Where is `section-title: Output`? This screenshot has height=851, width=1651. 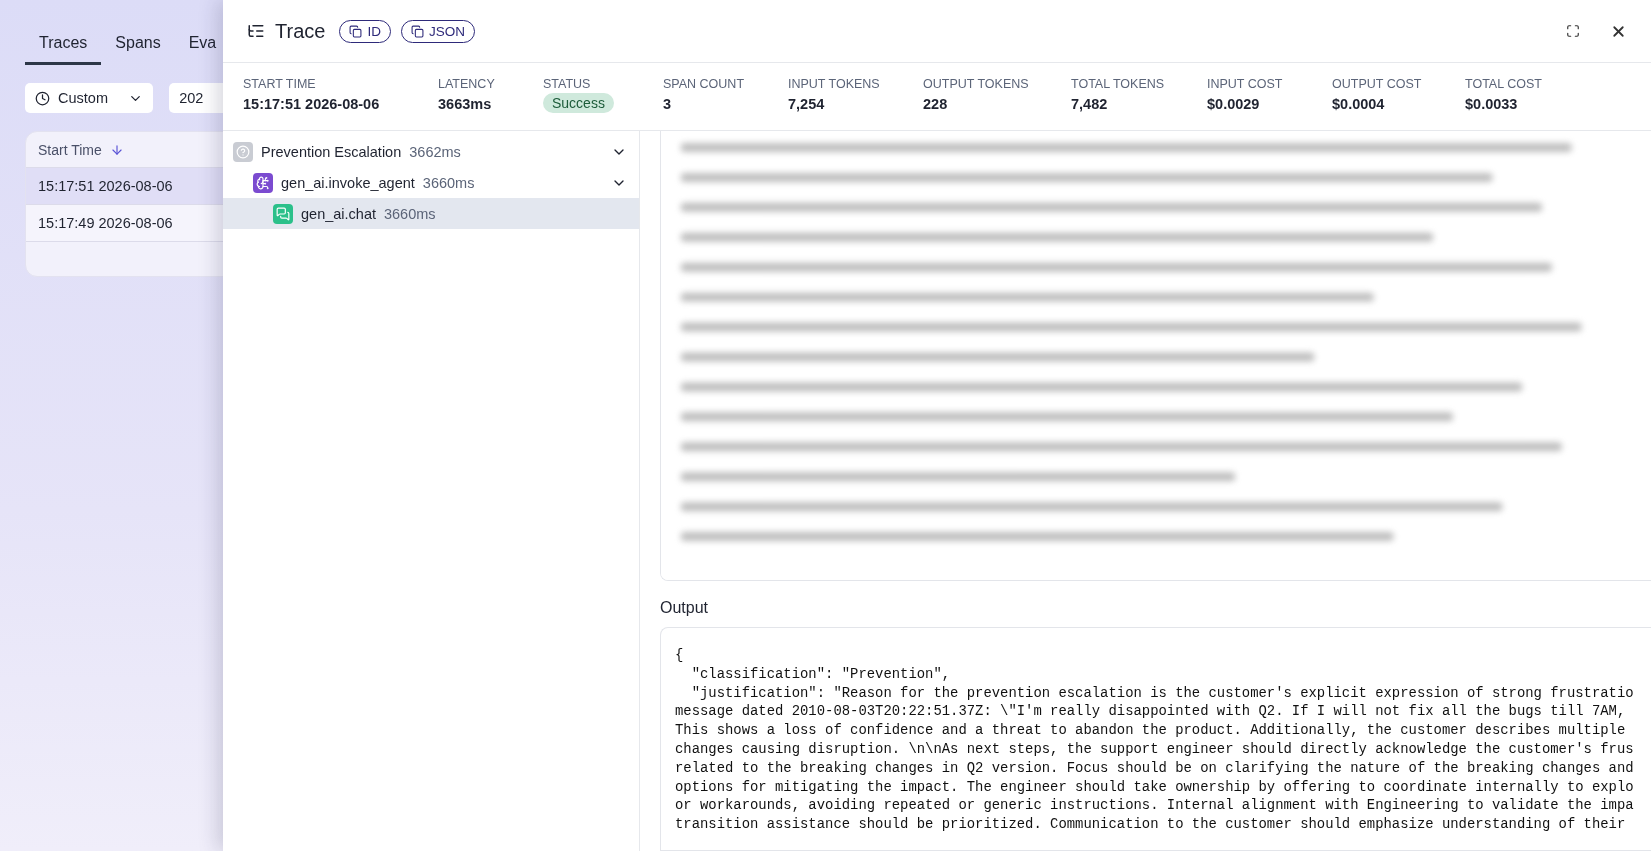 section-title: Output is located at coordinates (685, 608).